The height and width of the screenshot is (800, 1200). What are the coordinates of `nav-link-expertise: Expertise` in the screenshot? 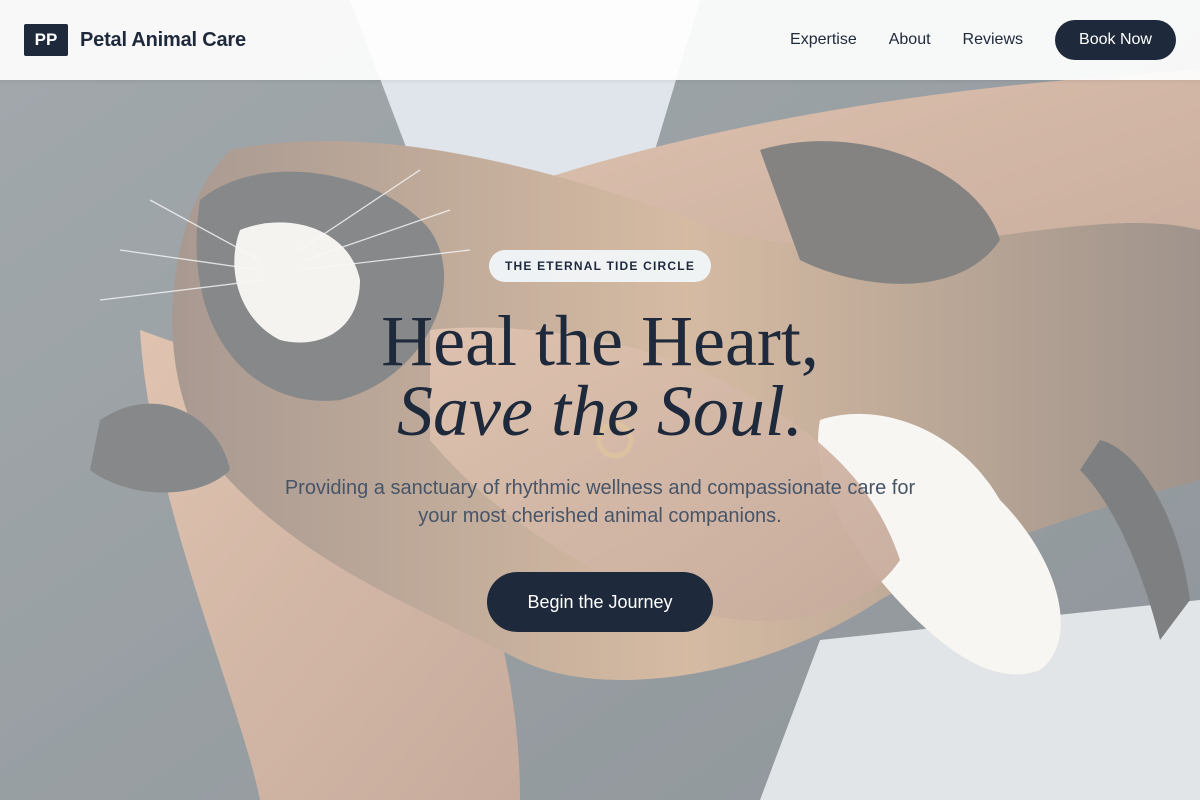 It's located at (823, 40).